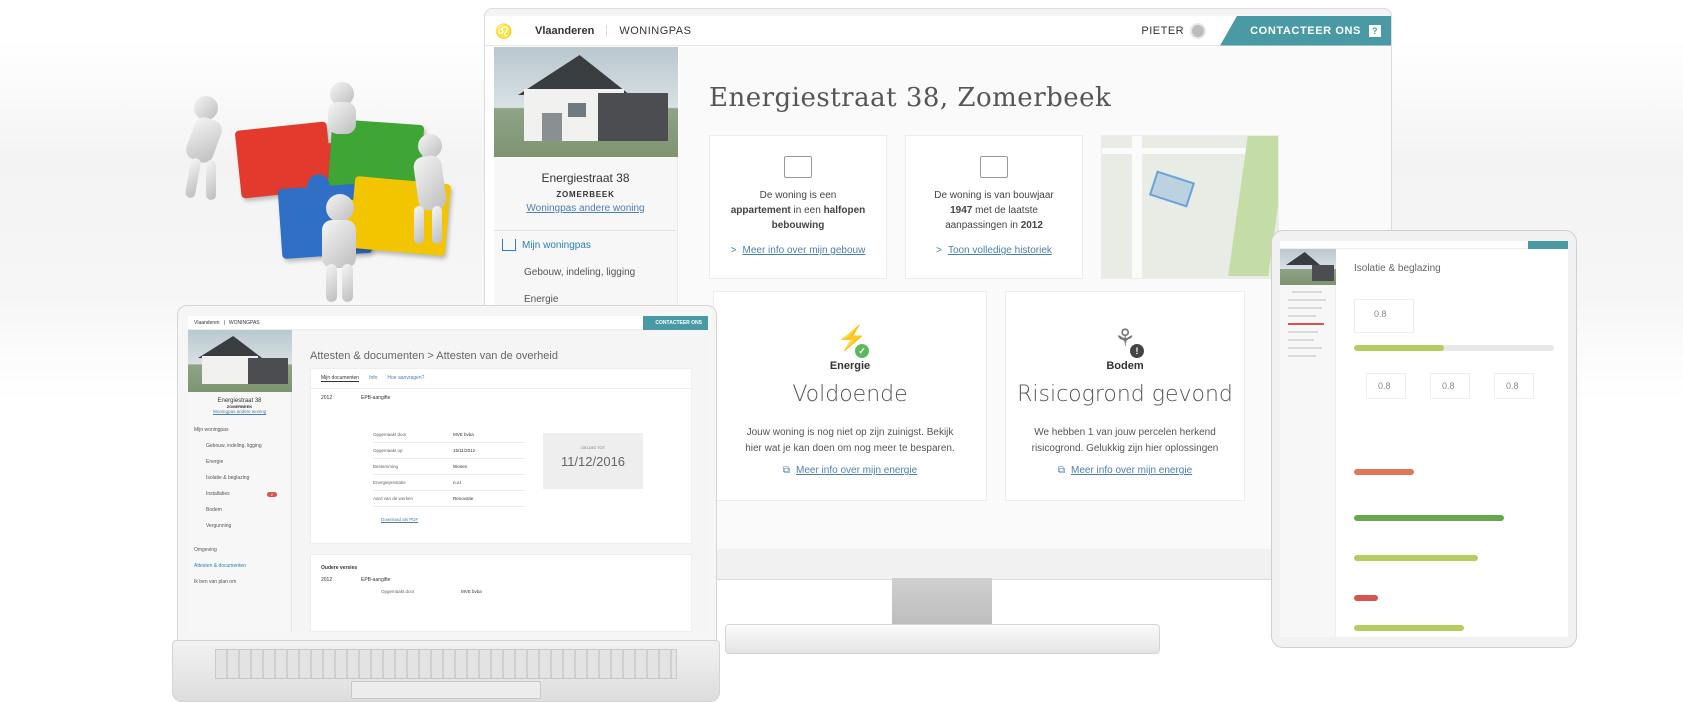 The height and width of the screenshot is (702, 1683). I want to click on app-name: WONINGPAS, so click(655, 31).